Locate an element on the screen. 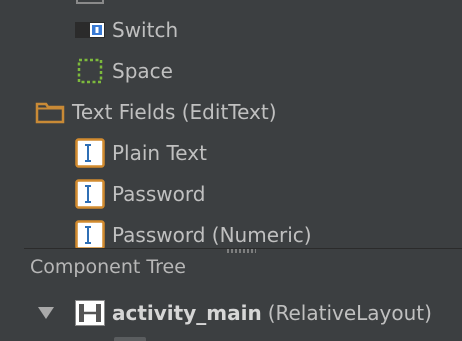 The width and height of the screenshot is (462, 341). palette-item-space: Space is located at coordinates (123, 71).